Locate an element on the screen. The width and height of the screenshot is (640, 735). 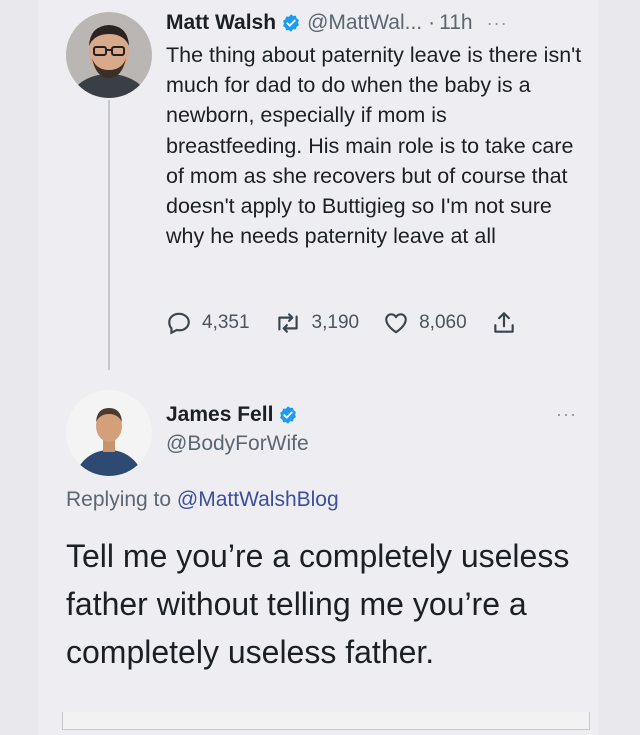
like-button: 8,060 is located at coordinates (425, 323).